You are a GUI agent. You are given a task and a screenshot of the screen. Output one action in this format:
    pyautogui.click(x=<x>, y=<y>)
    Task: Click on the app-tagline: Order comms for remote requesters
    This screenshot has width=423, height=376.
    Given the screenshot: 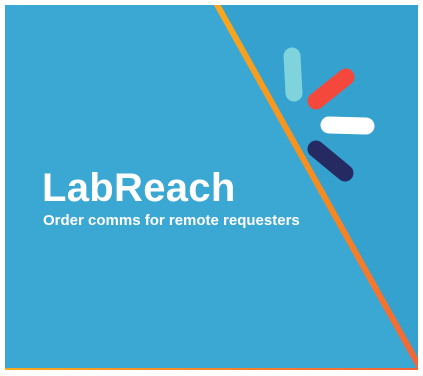 What is the action you would take?
    pyautogui.click(x=171, y=220)
    